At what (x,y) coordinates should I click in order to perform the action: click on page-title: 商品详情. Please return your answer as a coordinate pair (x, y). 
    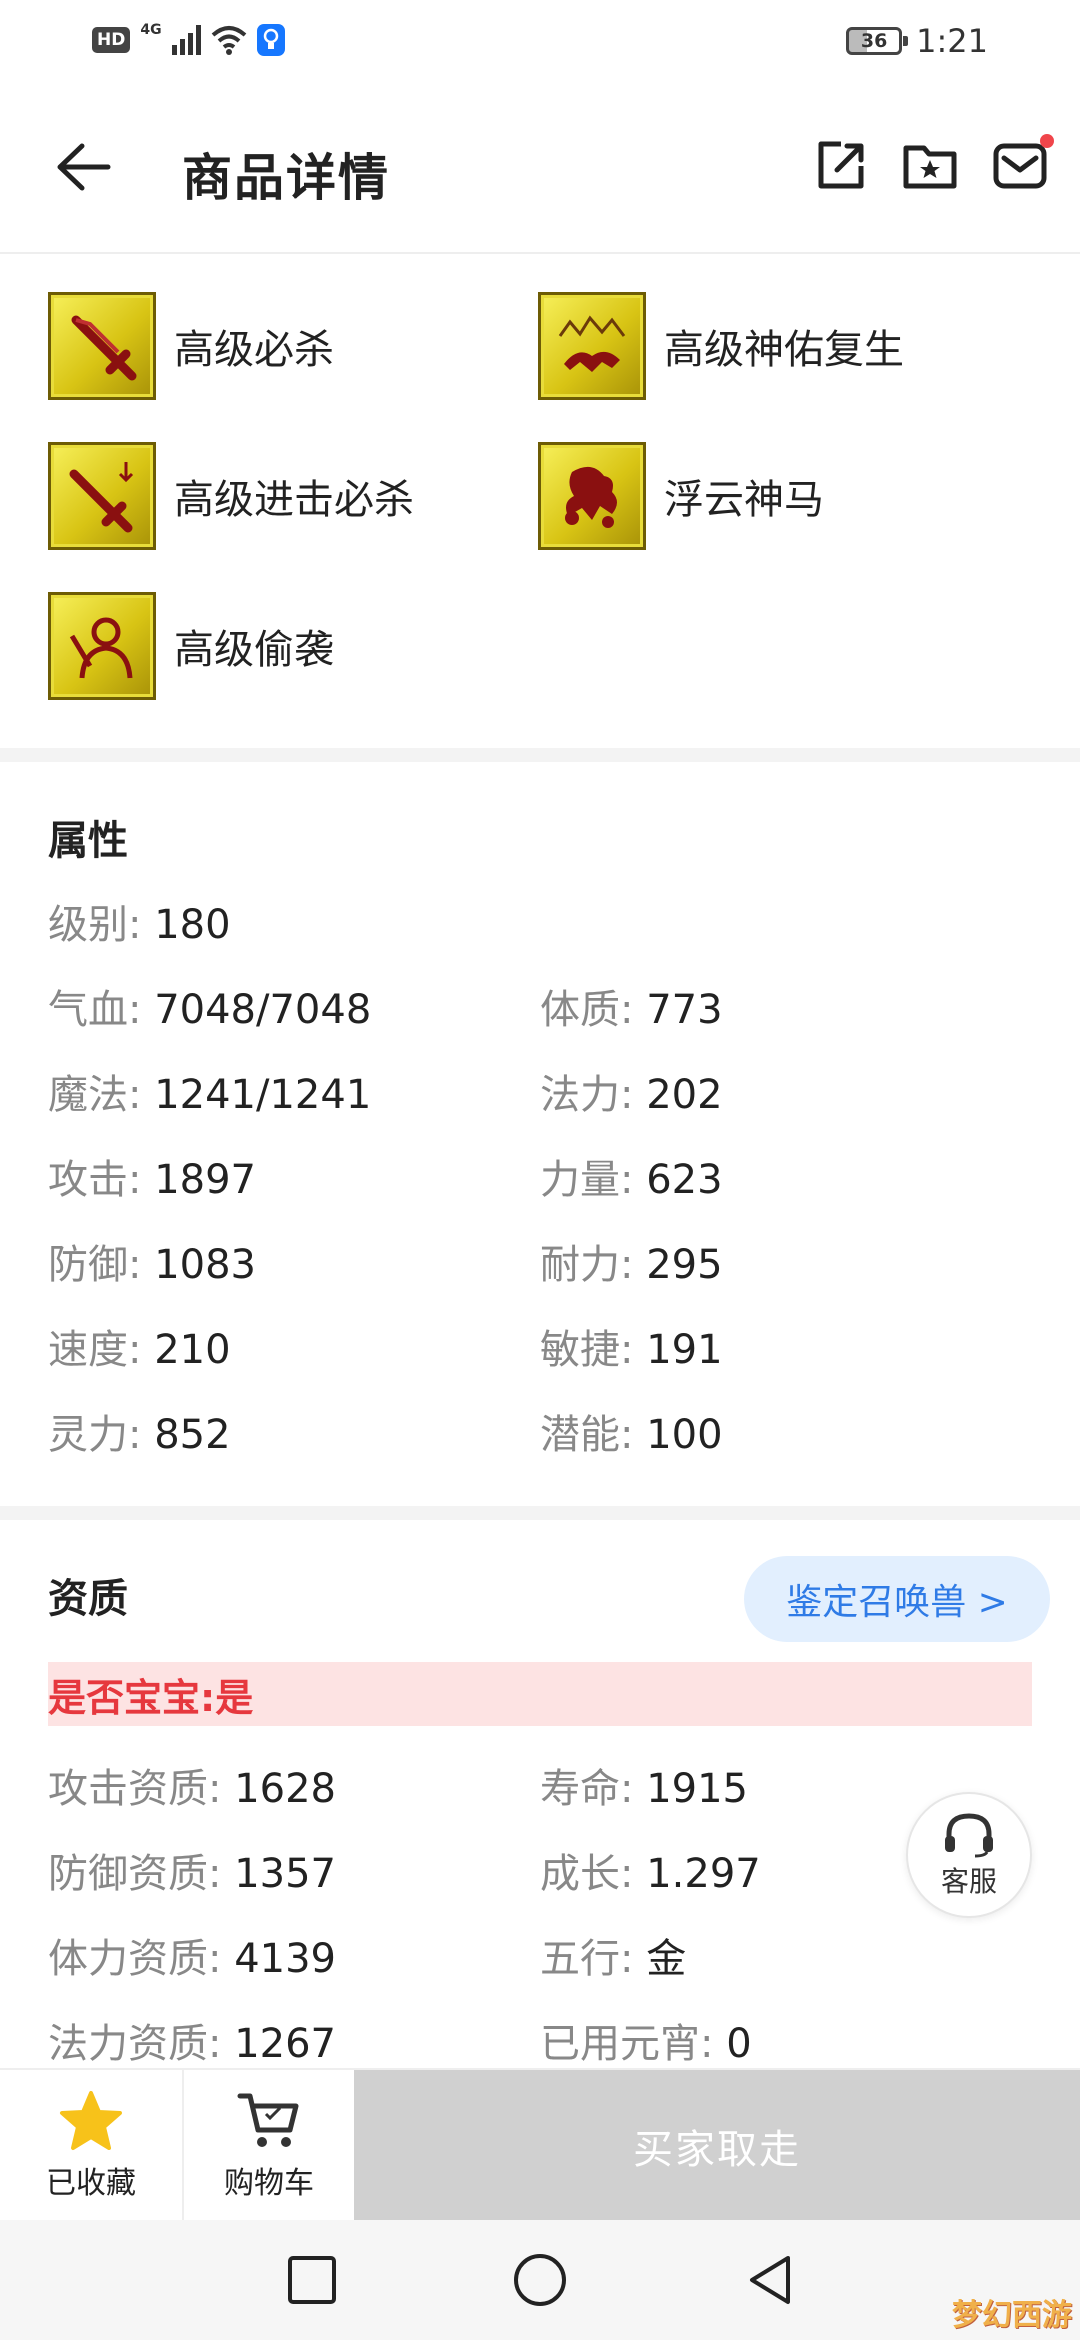
    Looking at the image, I should click on (286, 178).